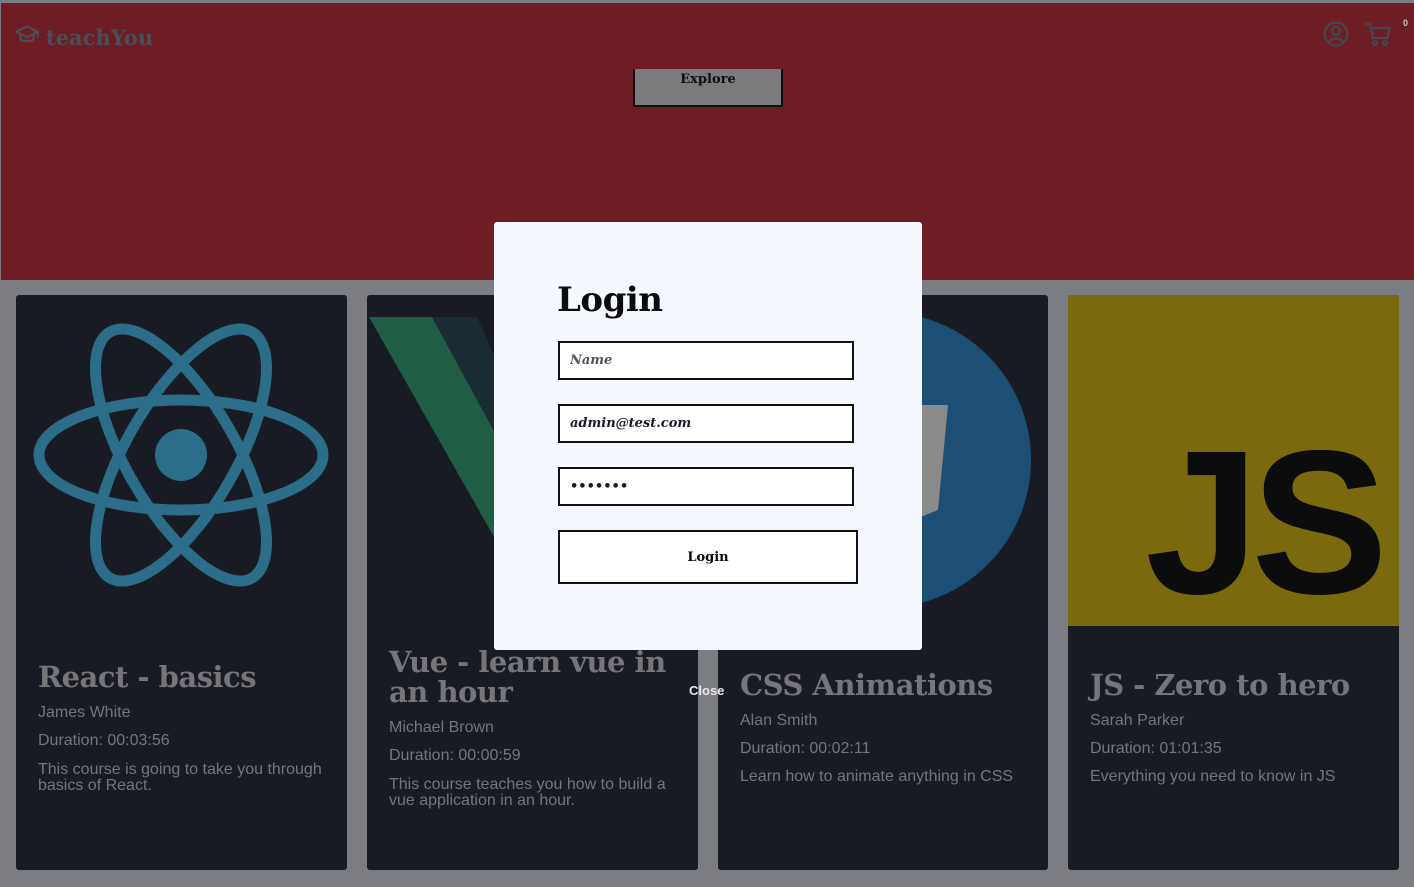 The height and width of the screenshot is (887, 1414). What do you see at coordinates (1378, 36) in the screenshot?
I see `cart-icon` at bounding box center [1378, 36].